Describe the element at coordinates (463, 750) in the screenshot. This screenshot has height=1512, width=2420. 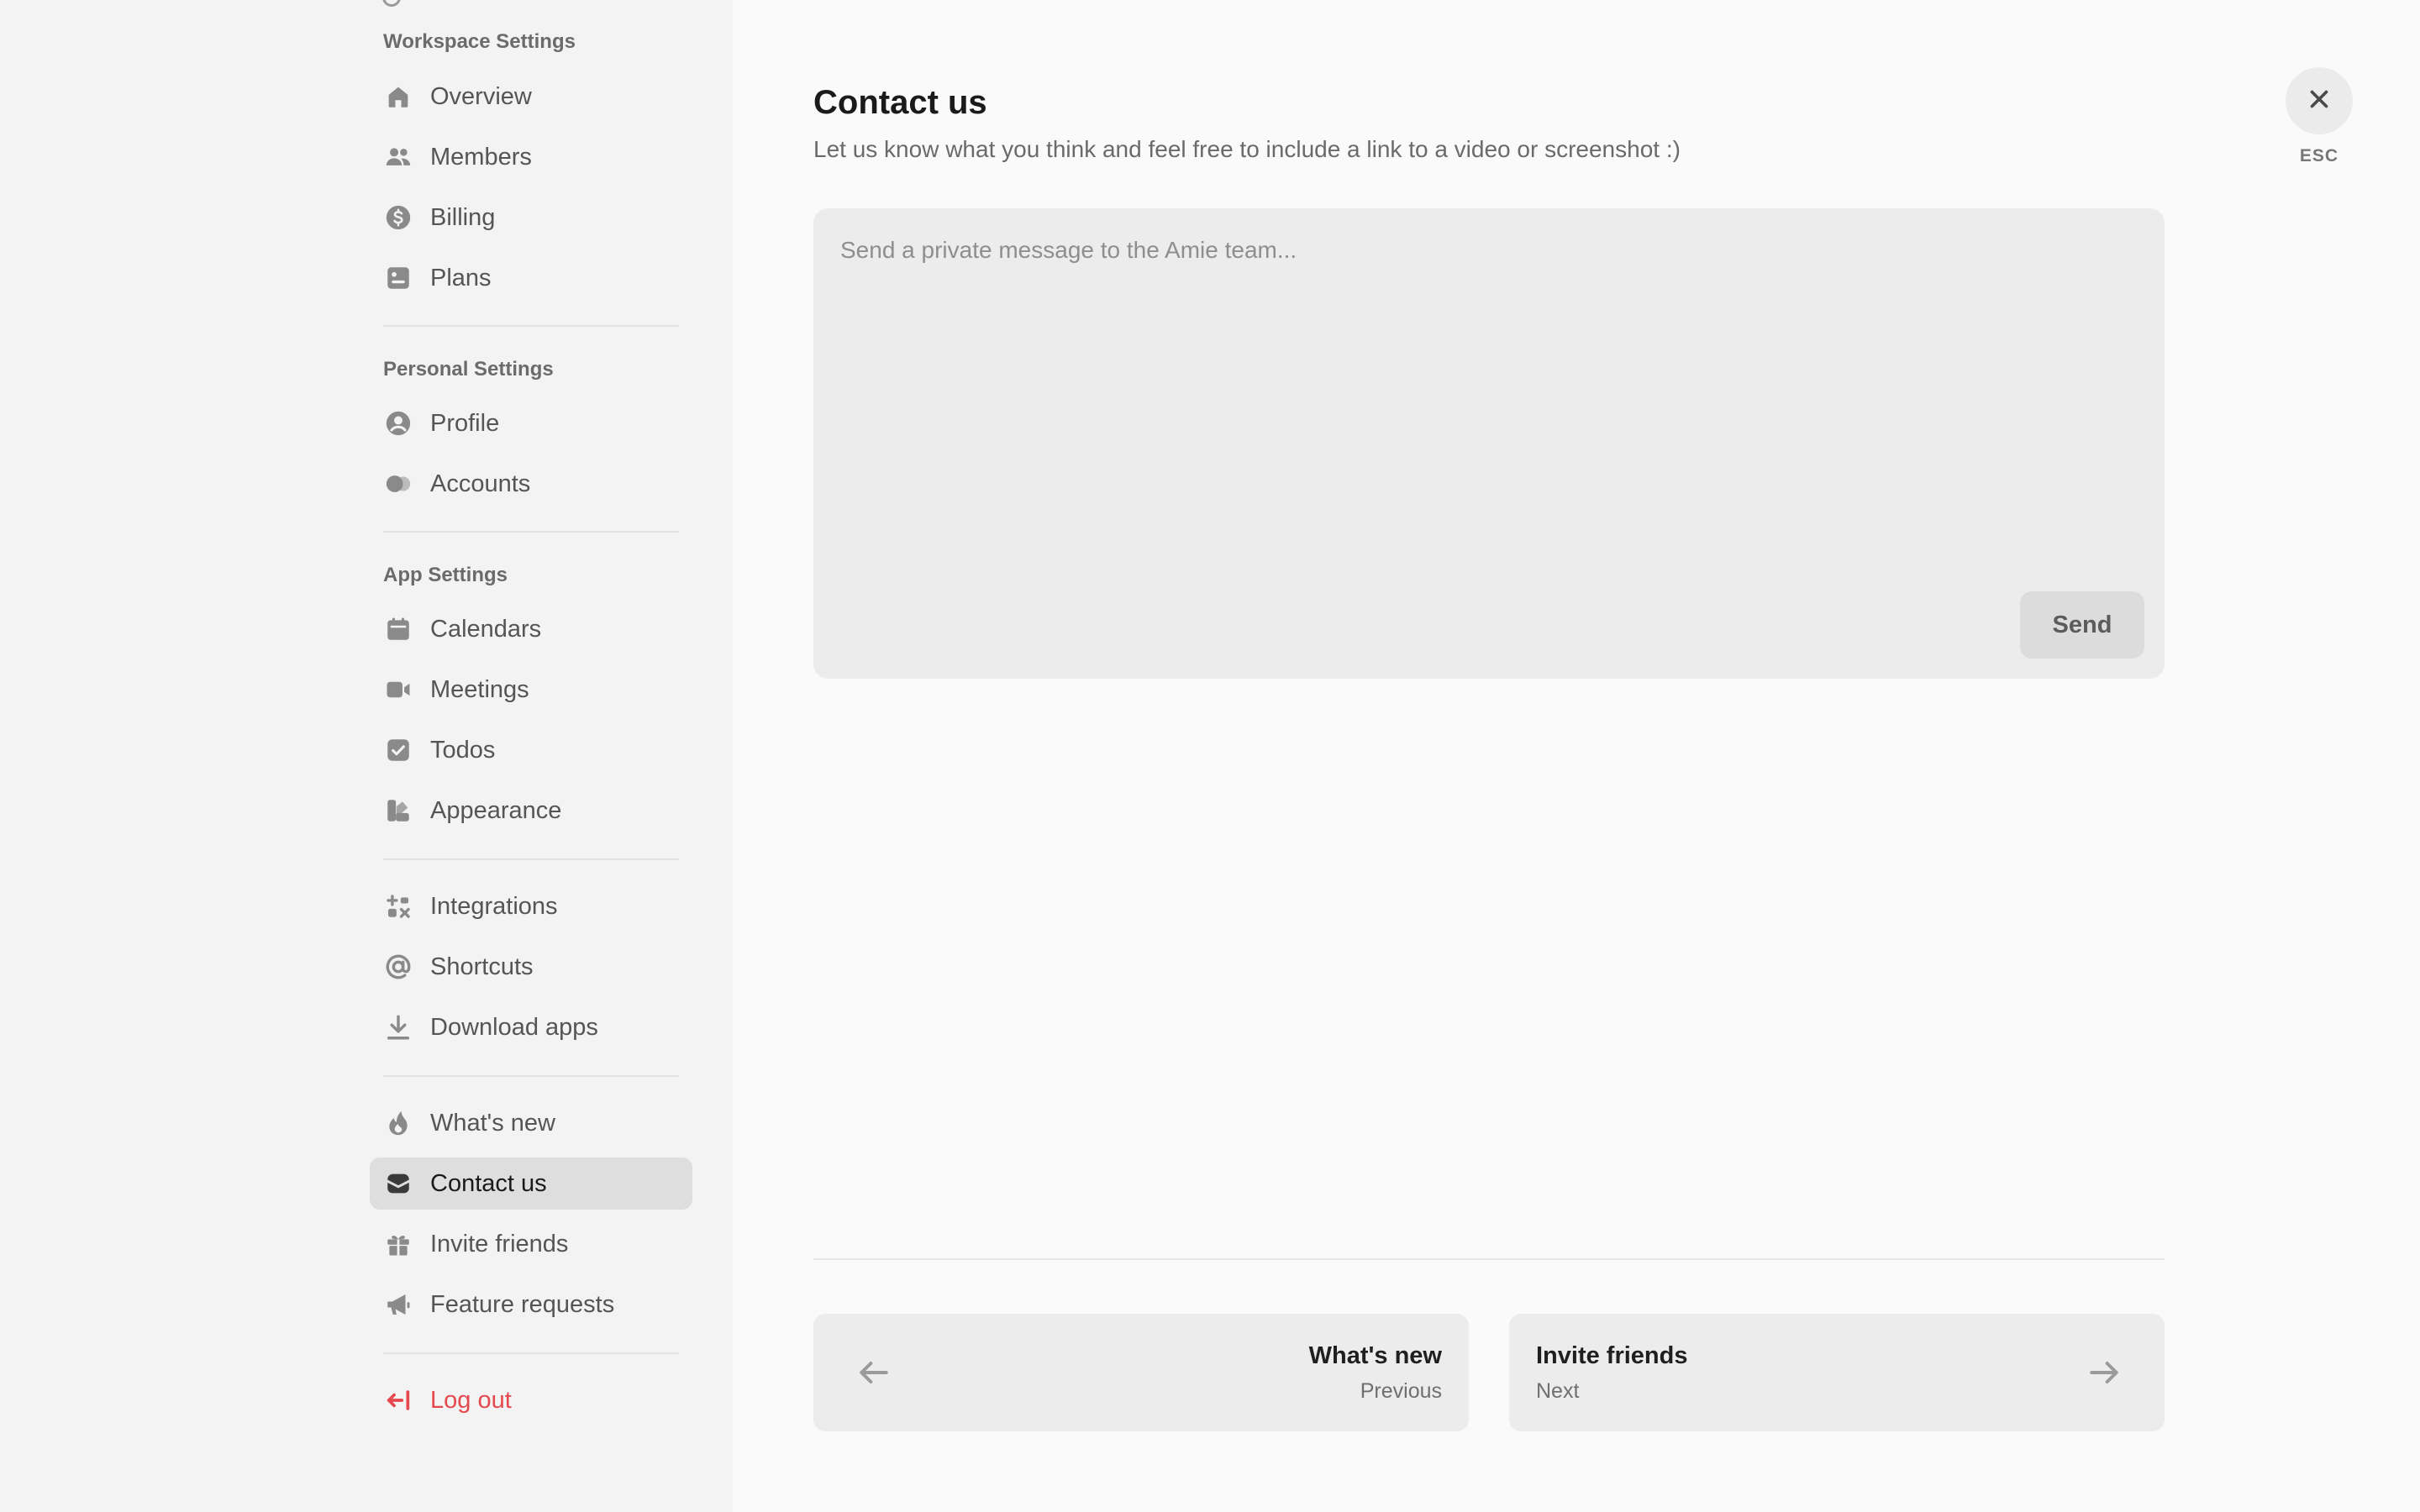
I see `sidebar-item-label: Todos` at that location.